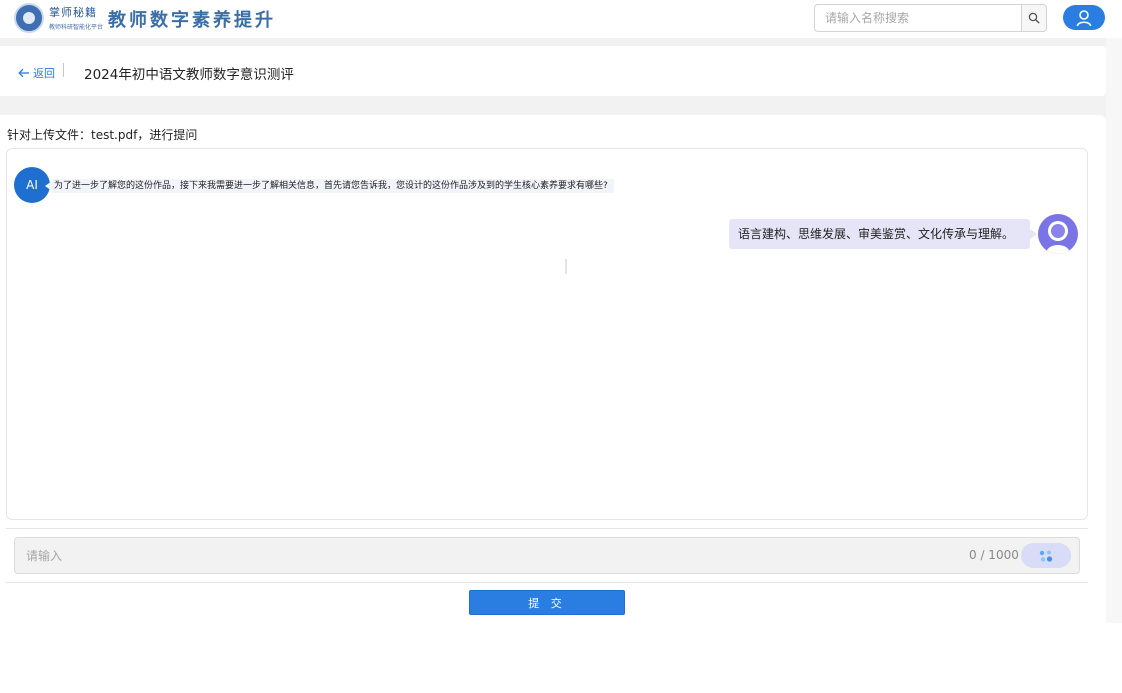 The width and height of the screenshot is (1122, 693). What do you see at coordinates (1033, 234) in the screenshot?
I see `user-bubble-tail` at bounding box center [1033, 234].